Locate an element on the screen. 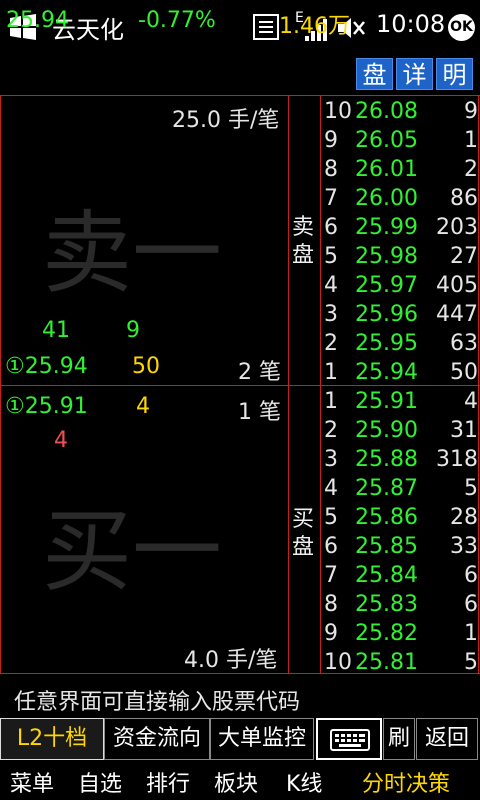  buy-level-row: 7 25.84 6 is located at coordinates (401, 577).